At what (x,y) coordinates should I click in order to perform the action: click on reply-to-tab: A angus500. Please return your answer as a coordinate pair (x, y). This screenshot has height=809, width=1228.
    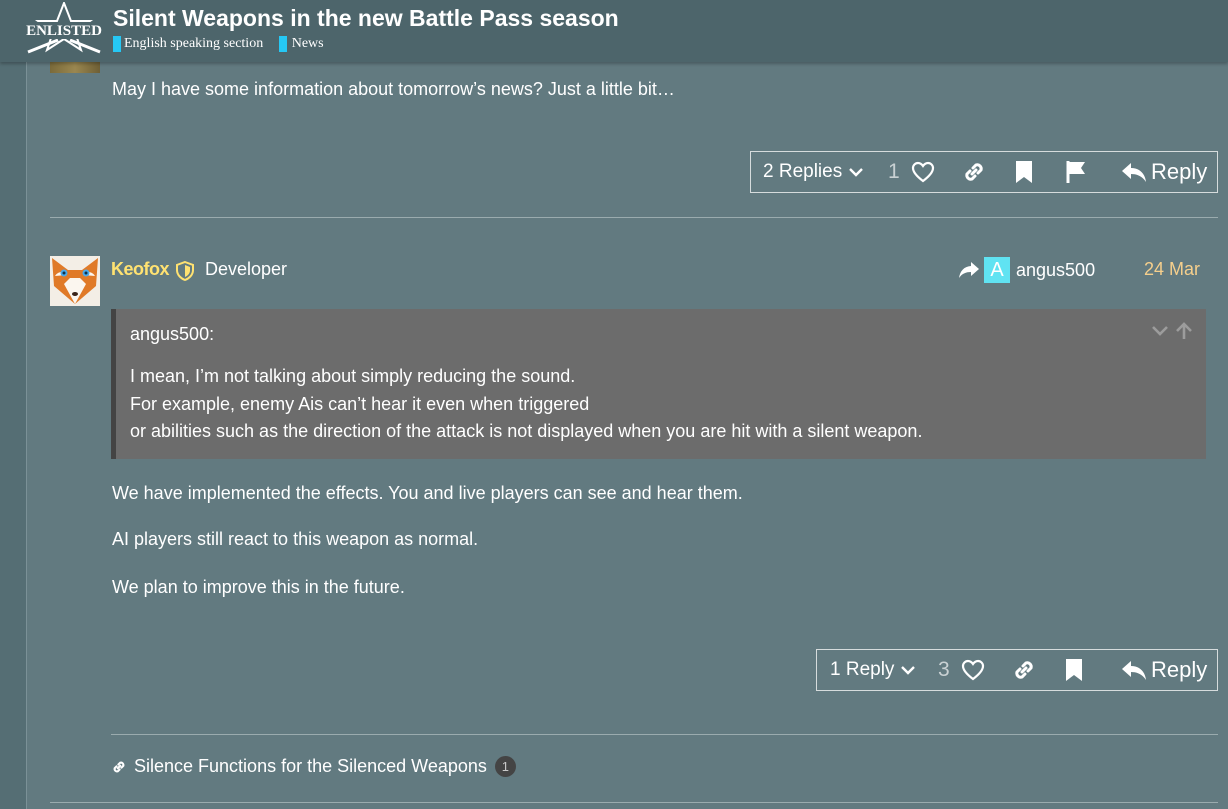
    Looking at the image, I should click on (1026, 270).